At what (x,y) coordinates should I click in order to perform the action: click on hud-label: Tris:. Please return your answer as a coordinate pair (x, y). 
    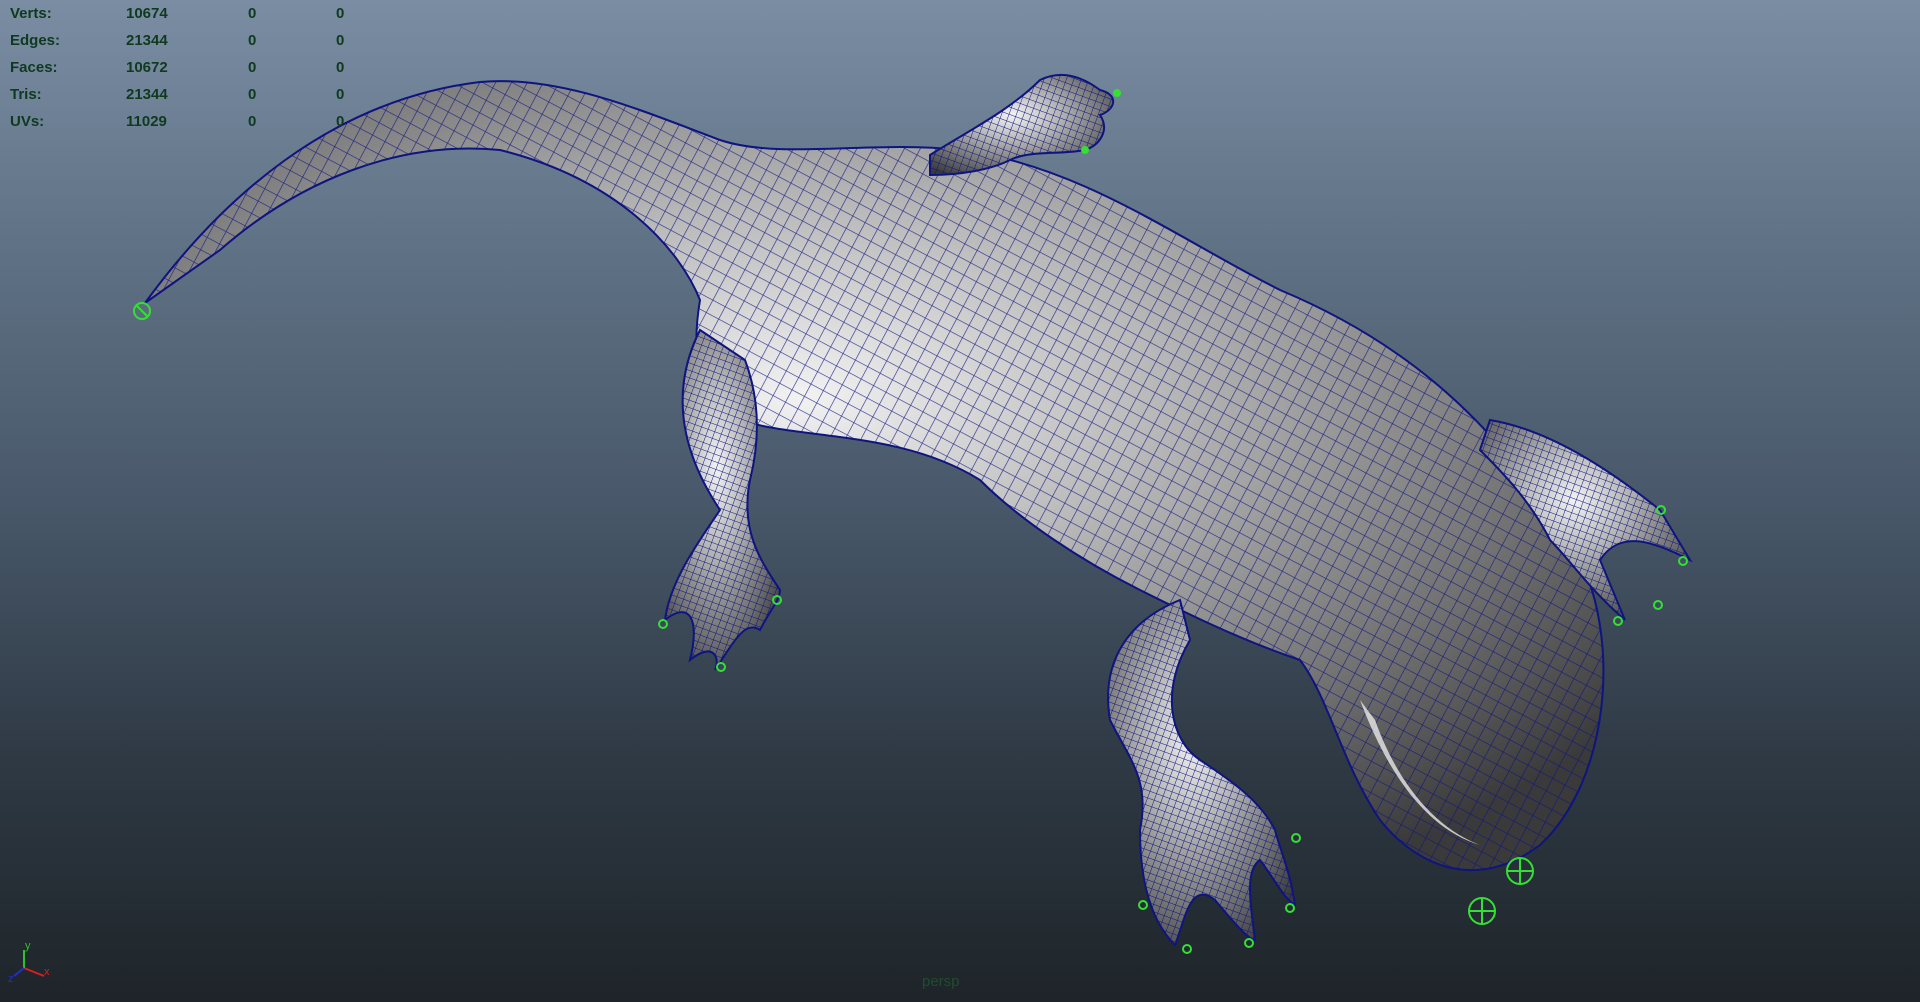
    Looking at the image, I should click on (26, 94).